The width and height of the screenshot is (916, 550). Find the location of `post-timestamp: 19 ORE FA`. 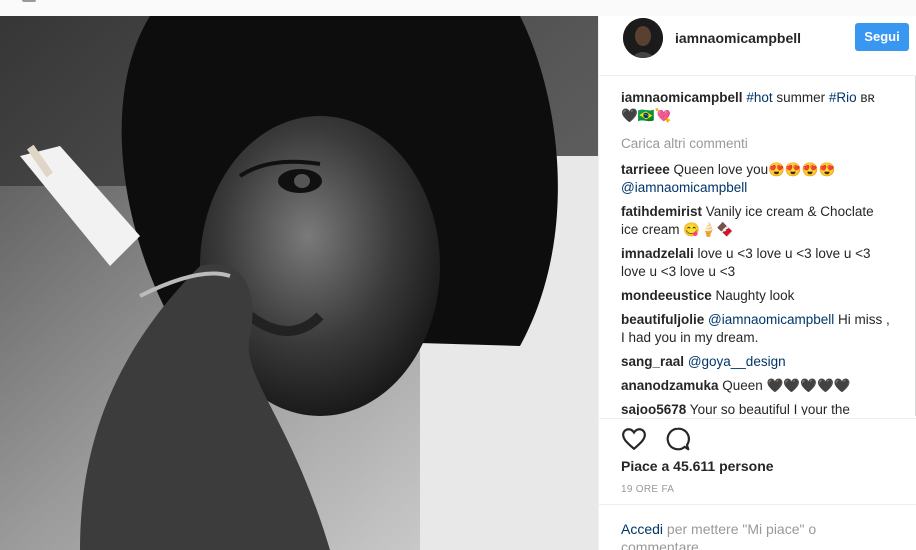

post-timestamp: 19 ORE FA is located at coordinates (647, 489).